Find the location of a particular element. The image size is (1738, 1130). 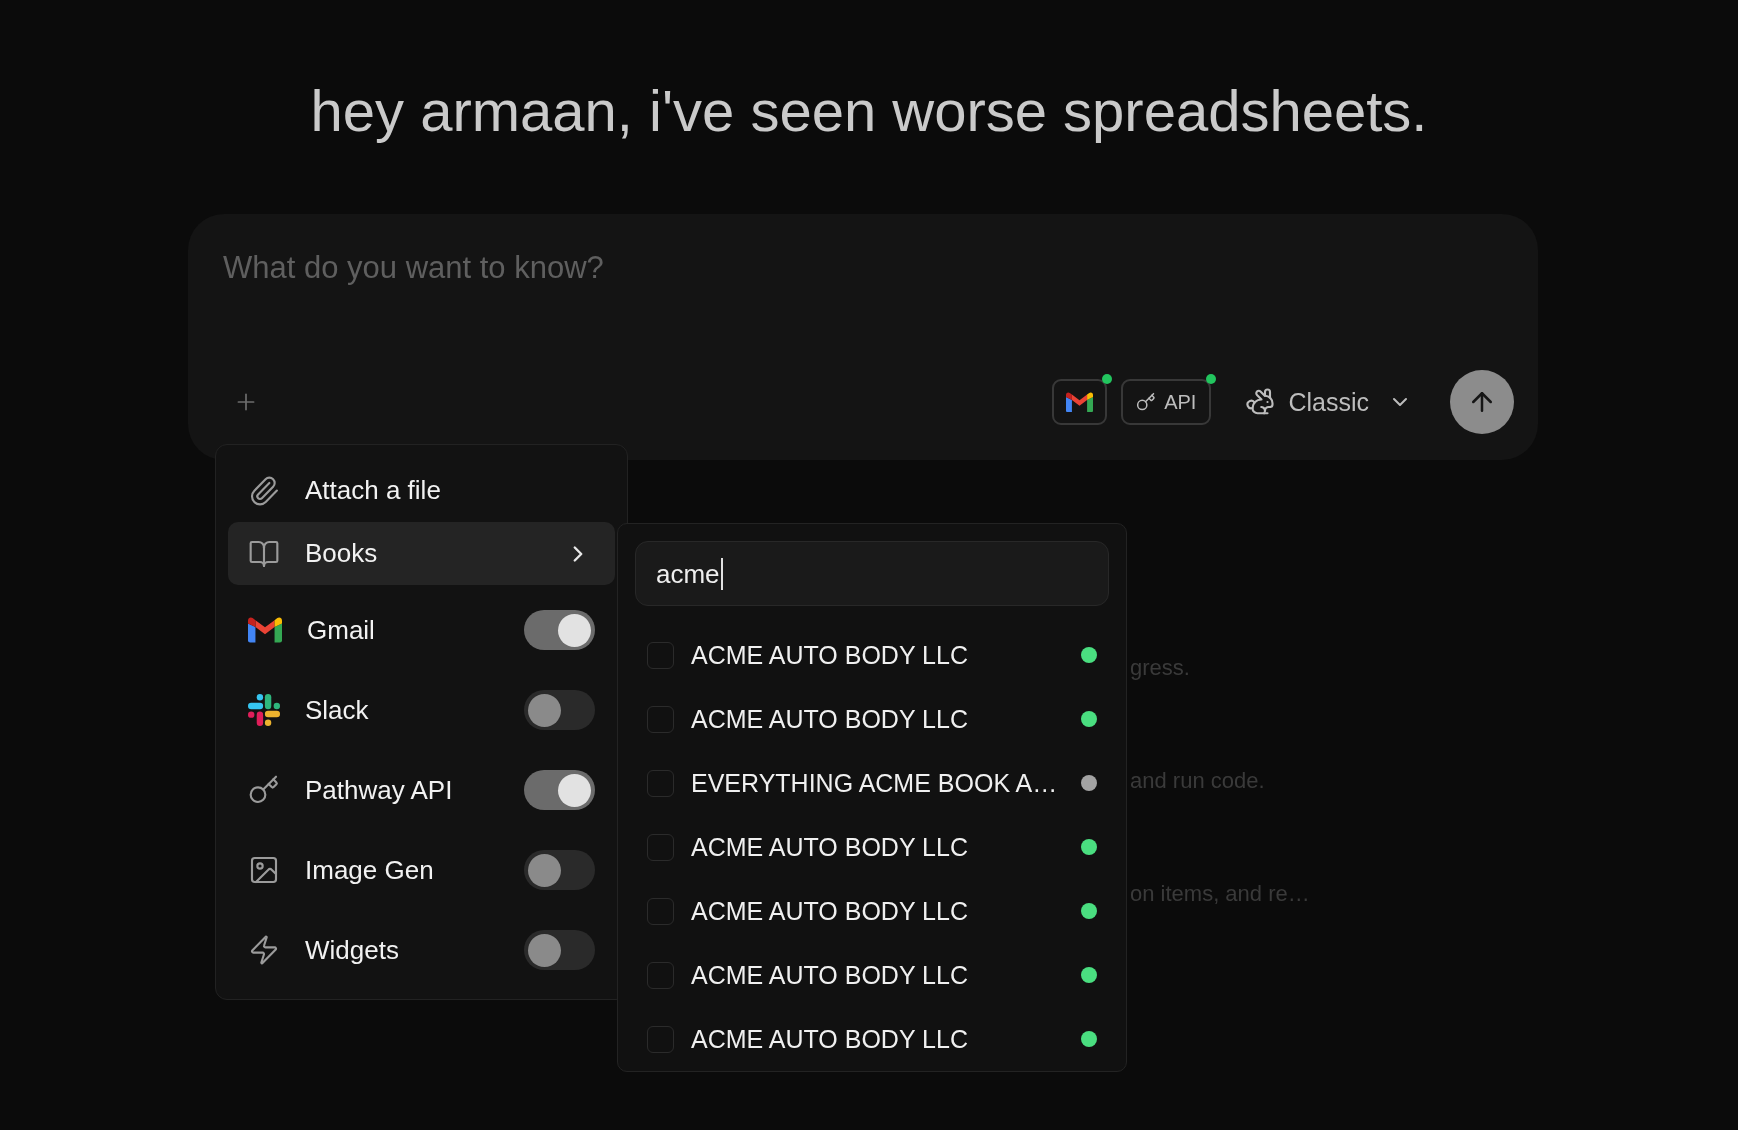

rabbit-icon is located at coordinates (1260, 402).